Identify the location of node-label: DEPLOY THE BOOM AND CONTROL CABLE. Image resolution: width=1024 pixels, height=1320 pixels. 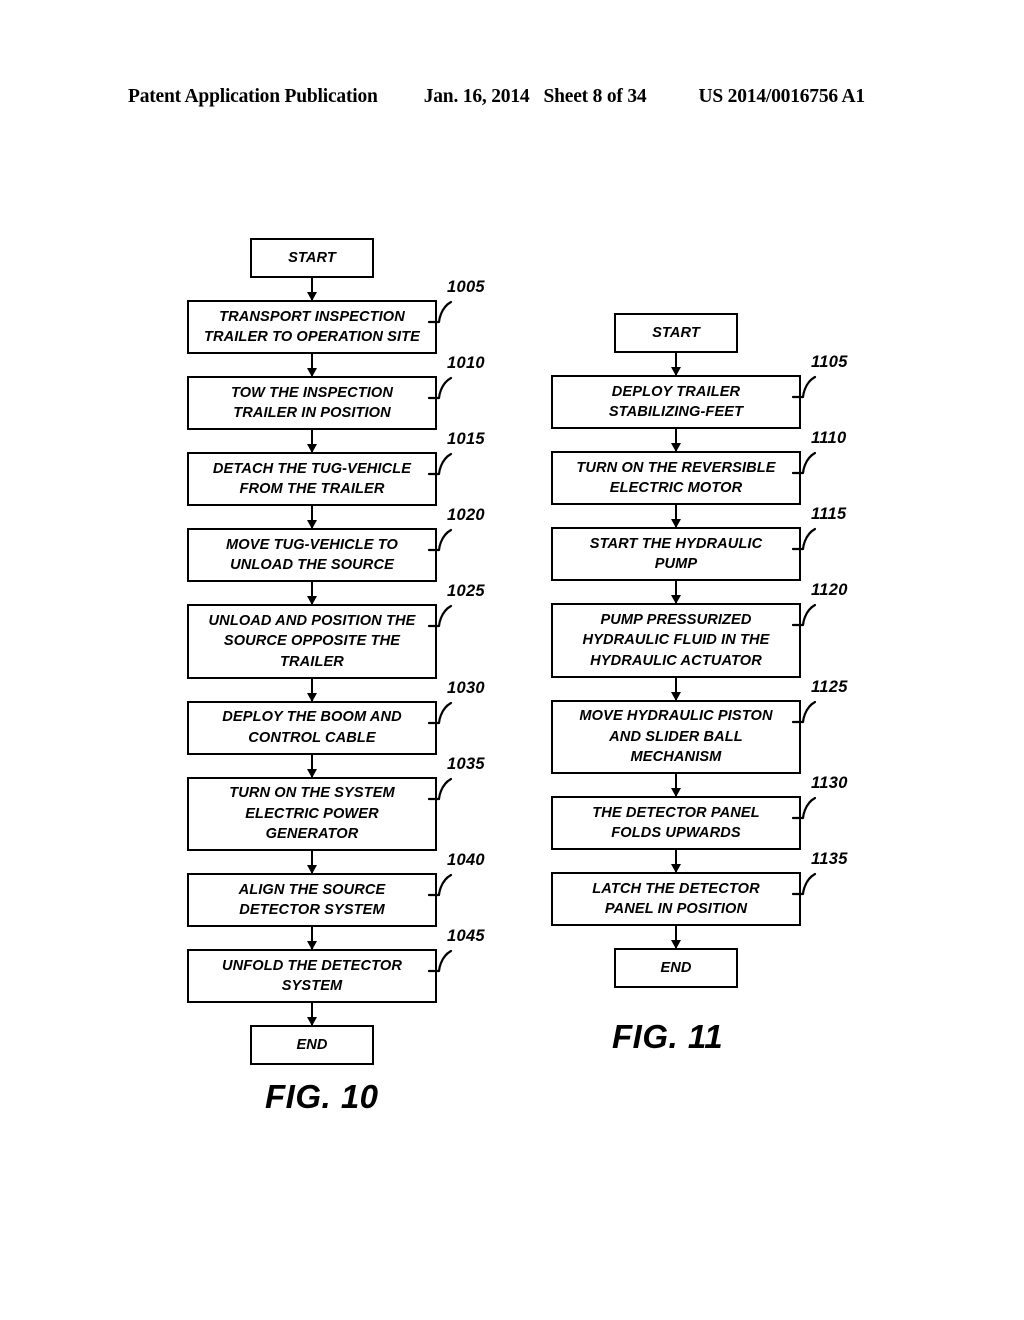
(312, 727).